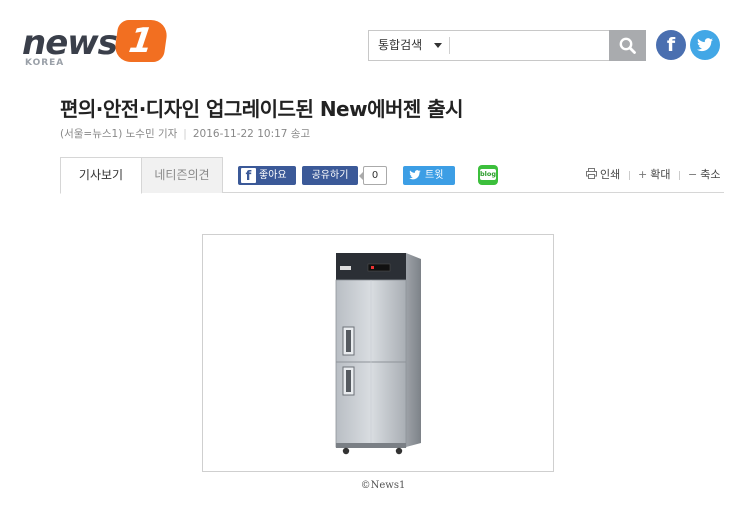 Image resolution: width=756 pixels, height=510 pixels. I want to click on facebook-like-button: f 좋아요, so click(267, 175).